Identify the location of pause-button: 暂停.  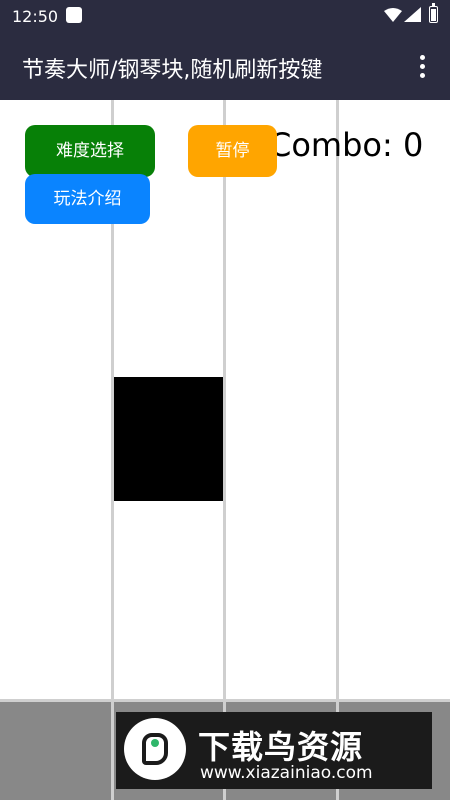
(232, 151).